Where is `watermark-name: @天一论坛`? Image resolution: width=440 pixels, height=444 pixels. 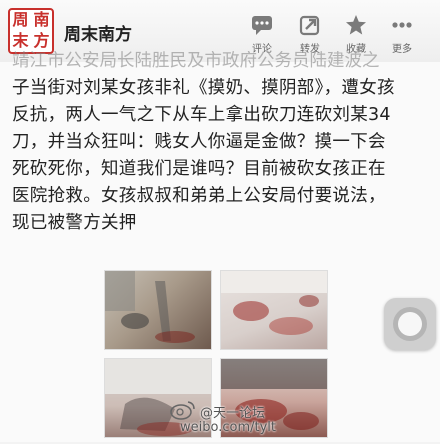 watermark-name: @天一论坛 is located at coordinates (233, 413).